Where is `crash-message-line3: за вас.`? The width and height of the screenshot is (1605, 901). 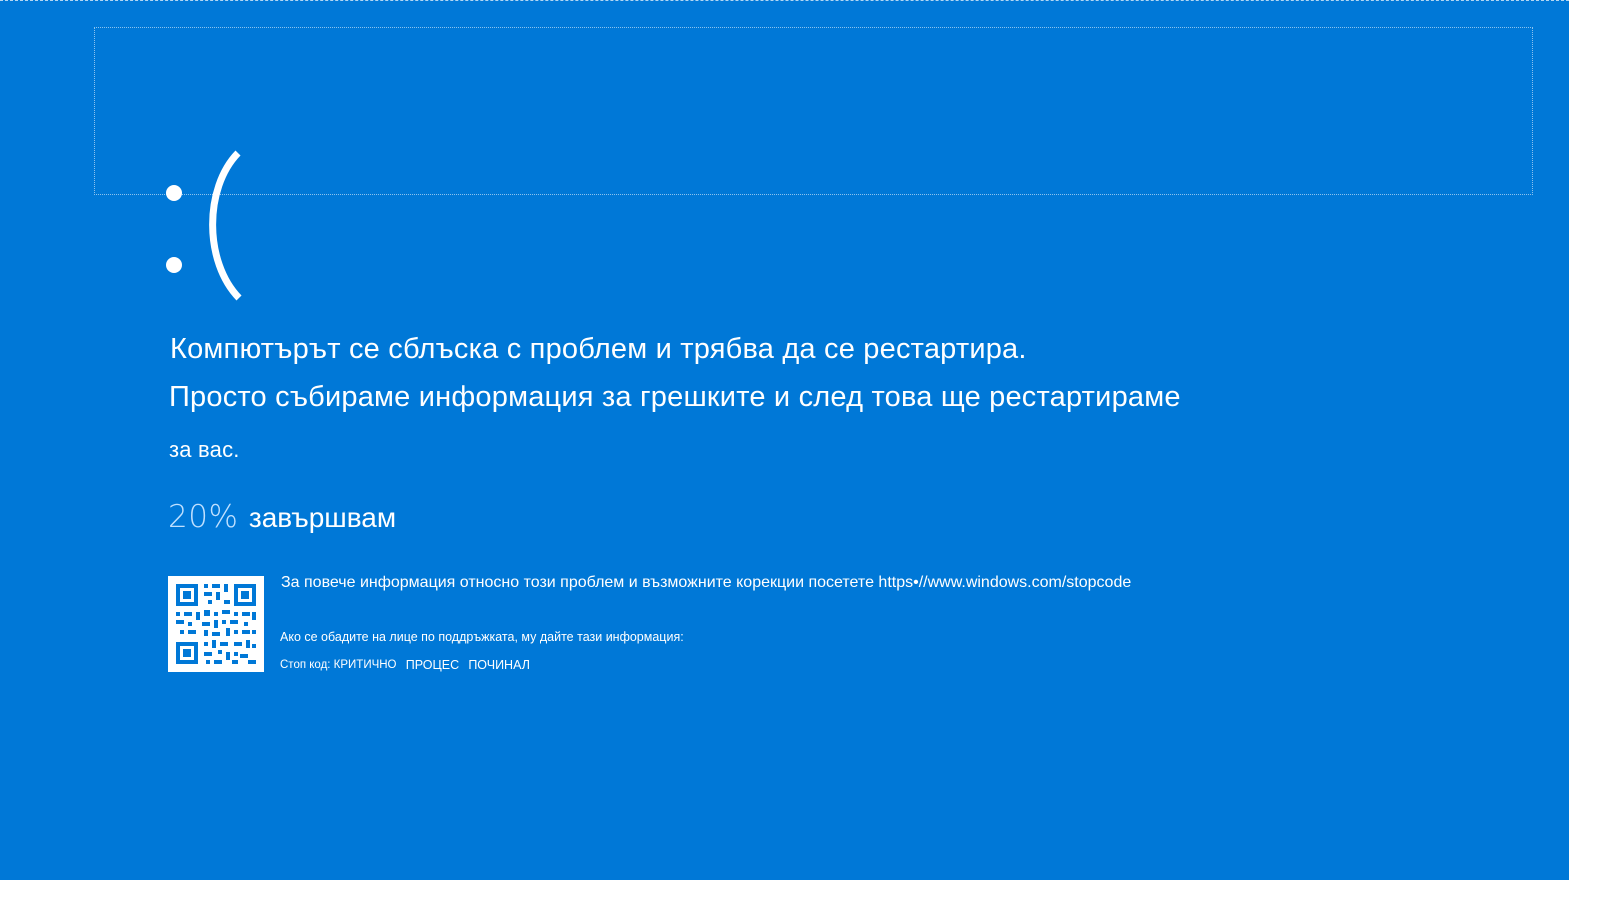 crash-message-line3: за вас. is located at coordinates (204, 449).